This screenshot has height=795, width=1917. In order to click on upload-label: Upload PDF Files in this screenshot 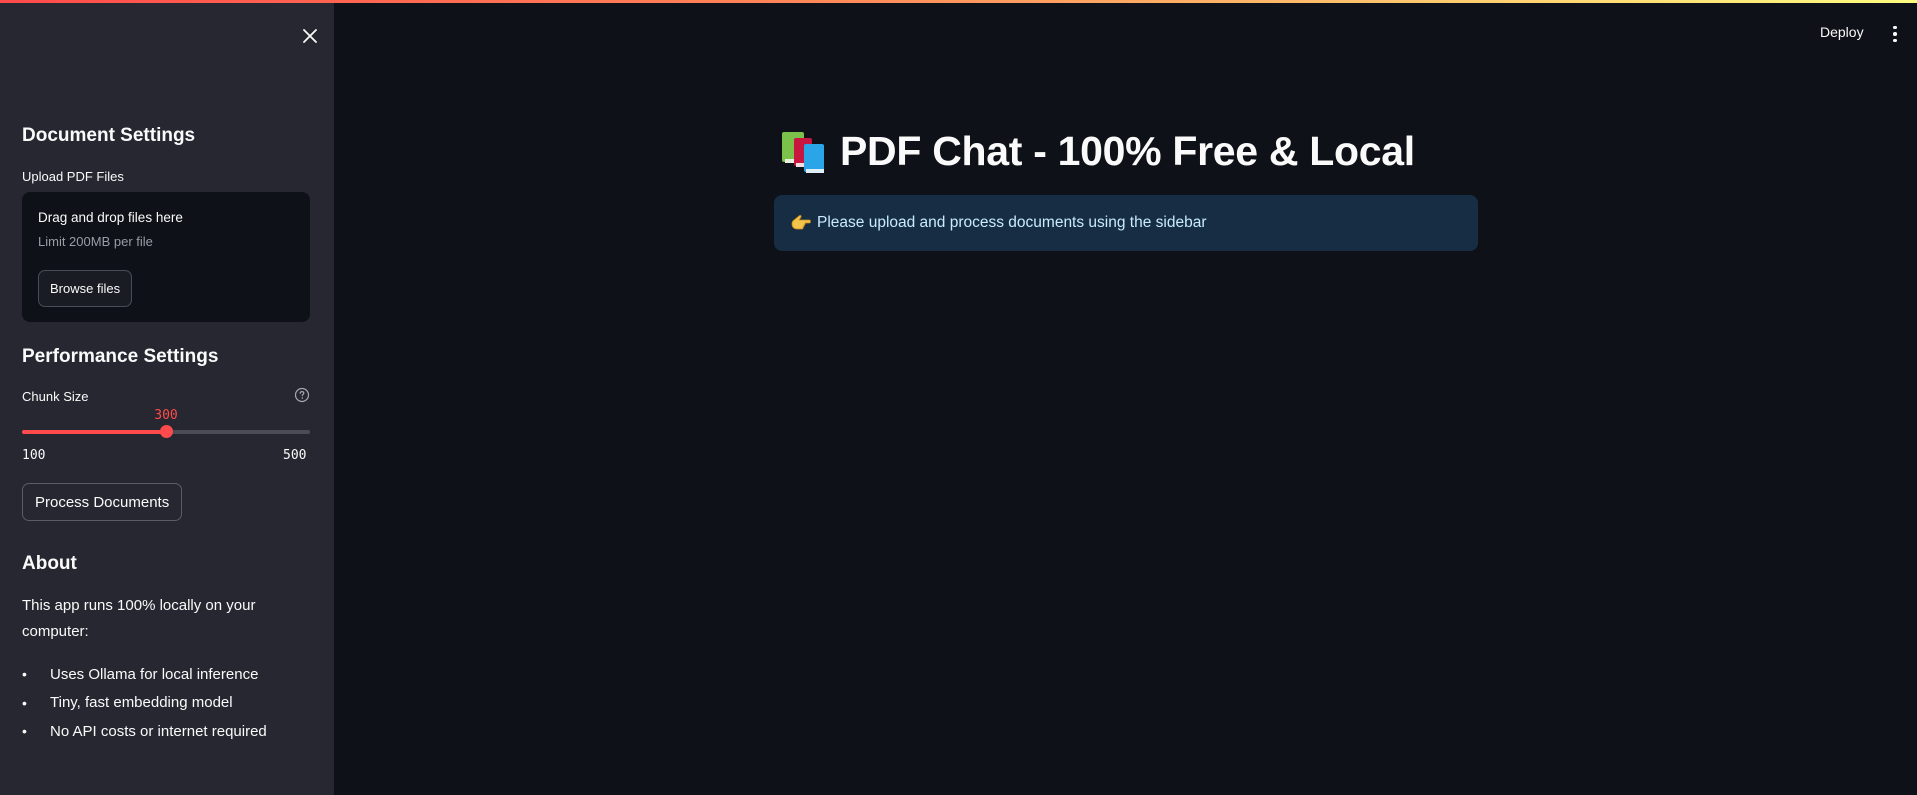, I will do `click(73, 176)`.